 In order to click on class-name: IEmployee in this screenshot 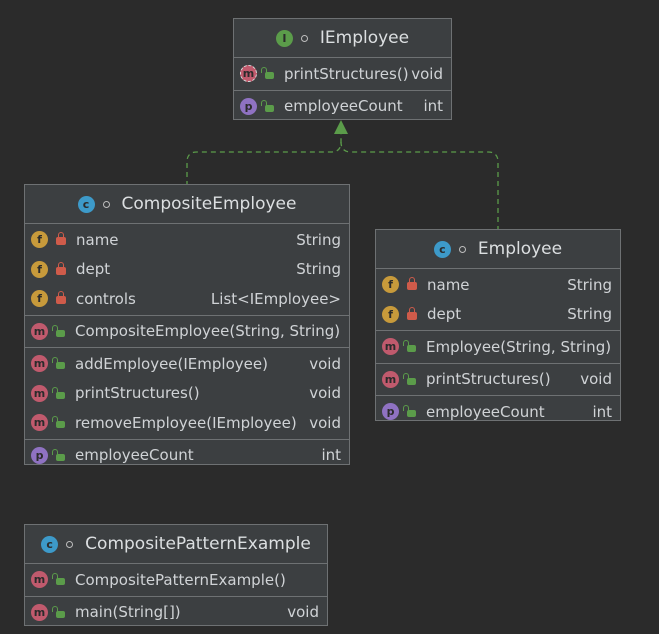, I will do `click(364, 38)`.